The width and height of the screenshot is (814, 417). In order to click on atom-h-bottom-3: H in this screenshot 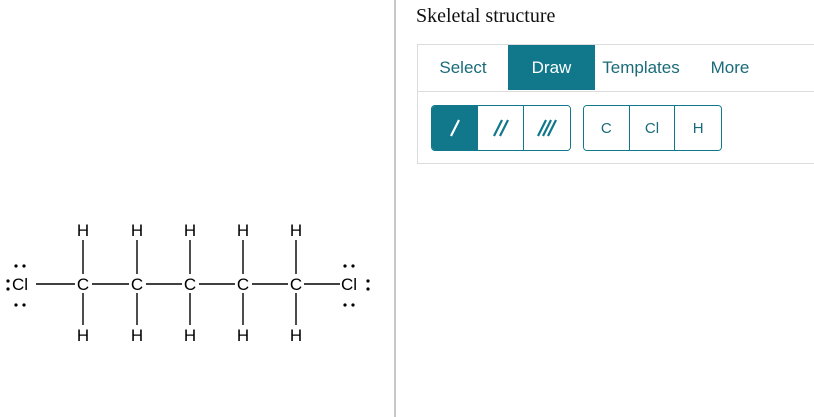, I will do `click(190, 335)`.